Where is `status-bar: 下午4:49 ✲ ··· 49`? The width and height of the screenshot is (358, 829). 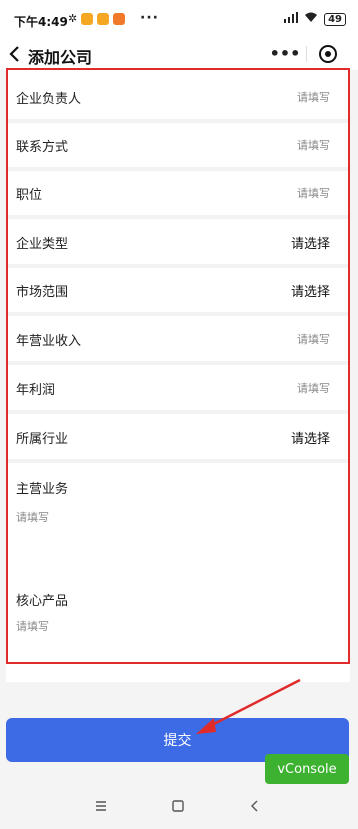
status-bar: 下午4:49 ✲ ··· 49 is located at coordinates (179, 19).